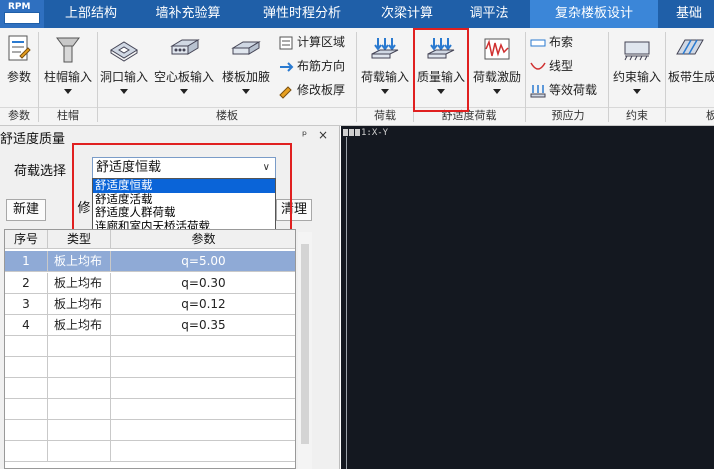  Describe the element at coordinates (19, 48) in the screenshot. I see `params-icon` at that location.